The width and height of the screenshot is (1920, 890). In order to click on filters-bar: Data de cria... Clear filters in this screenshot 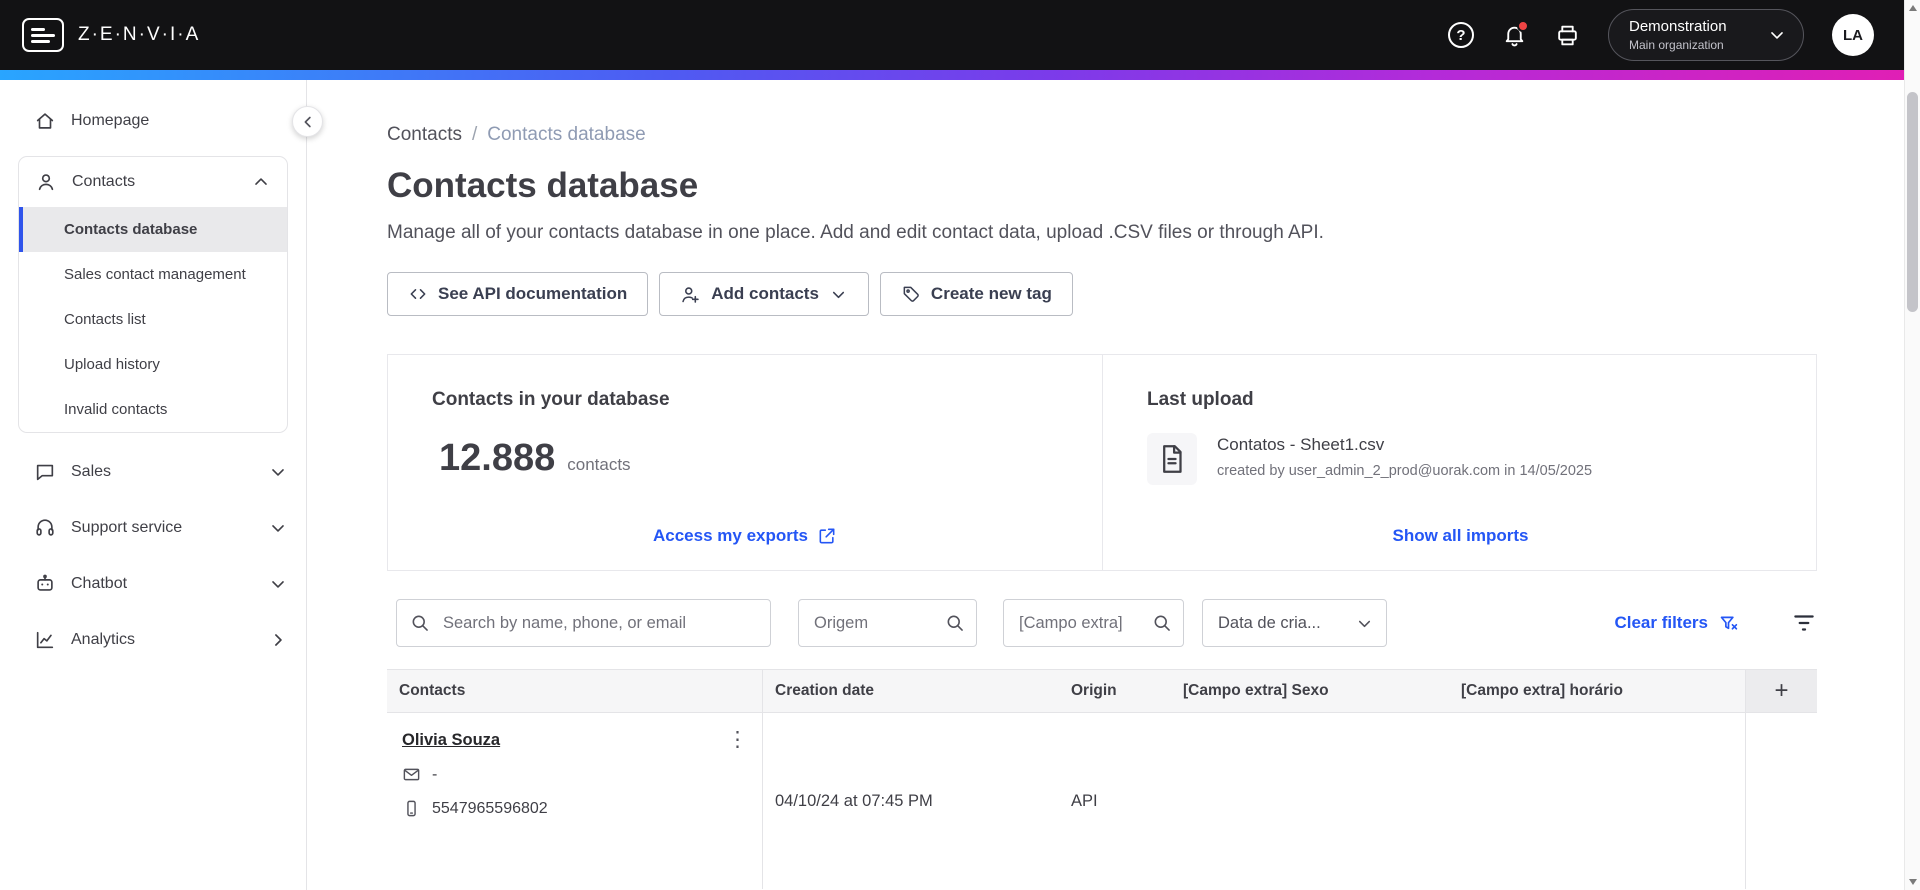, I will do `click(1102, 623)`.